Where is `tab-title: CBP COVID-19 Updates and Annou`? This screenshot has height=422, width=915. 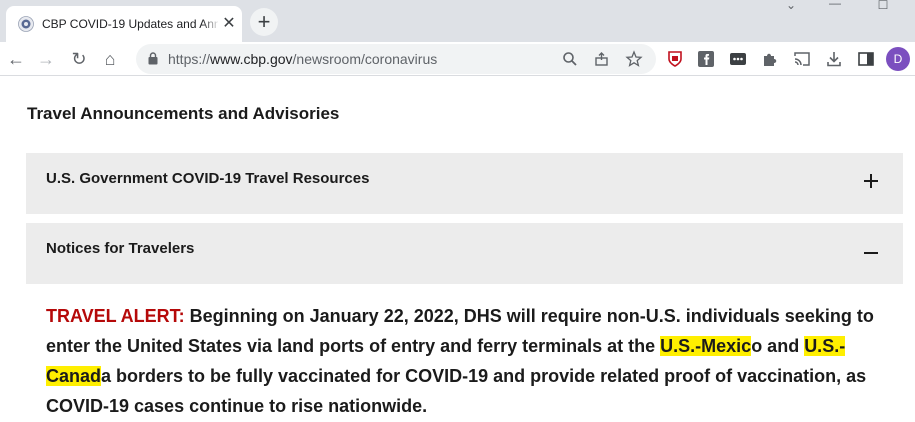
tab-title: CBP COVID-19 Updates and Annou is located at coordinates (130, 24).